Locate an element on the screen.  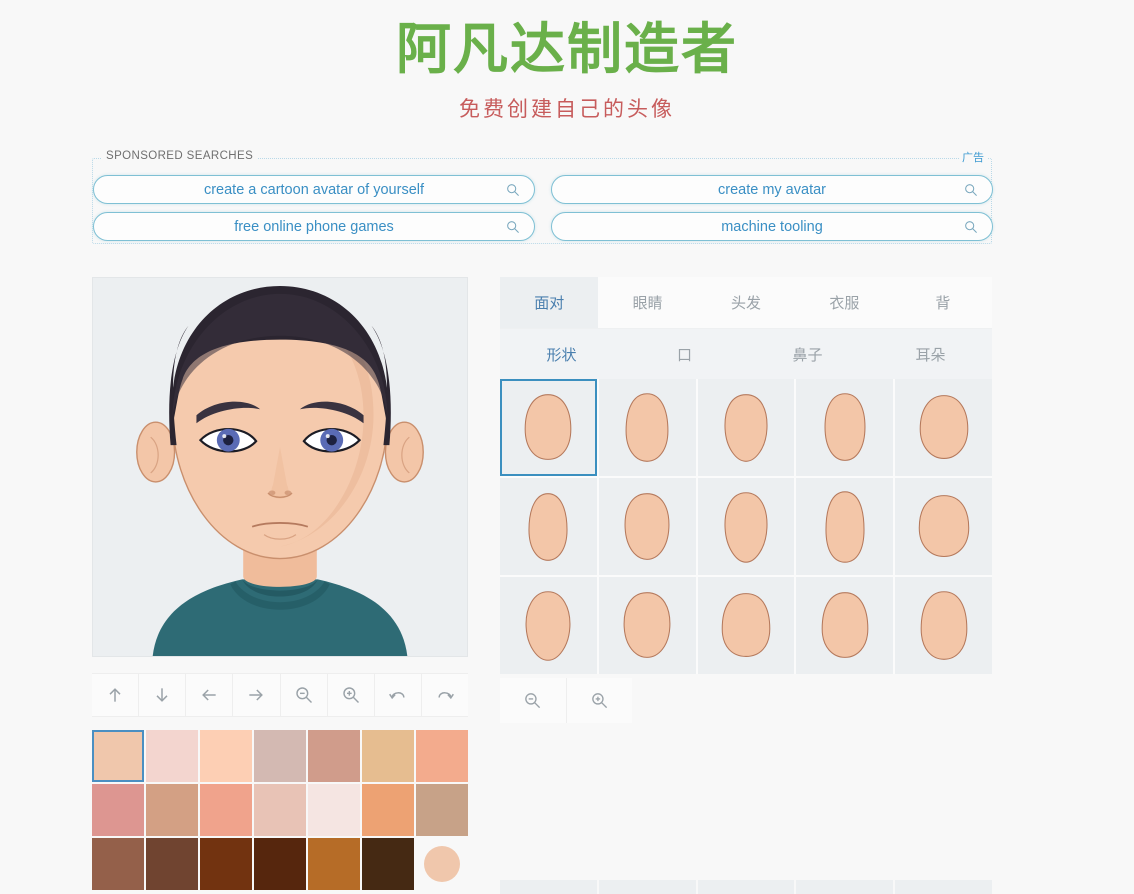
current-color-indicator is located at coordinates (442, 864).